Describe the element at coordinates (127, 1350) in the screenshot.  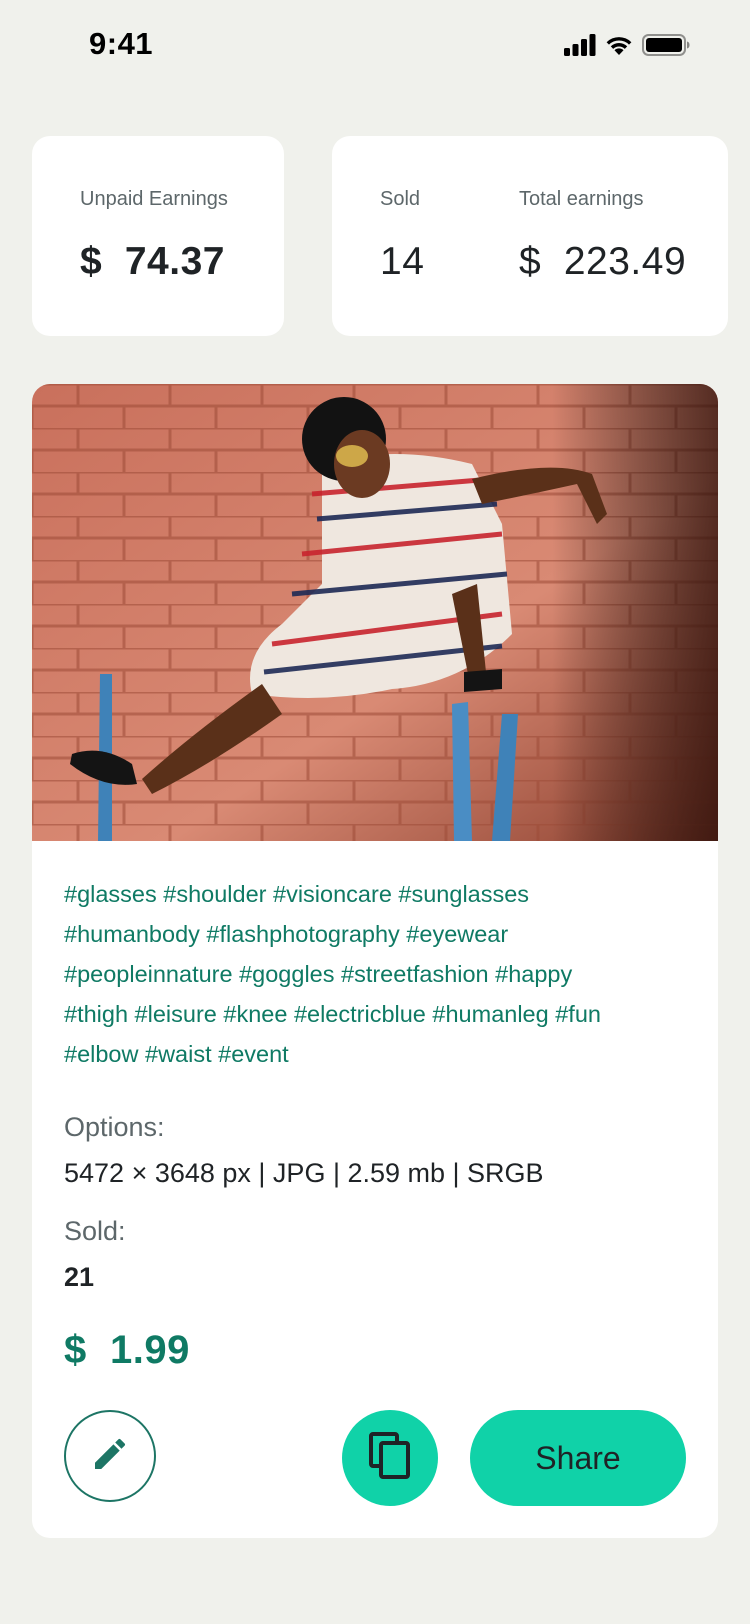
I see `product-price: $ 1.99` at that location.